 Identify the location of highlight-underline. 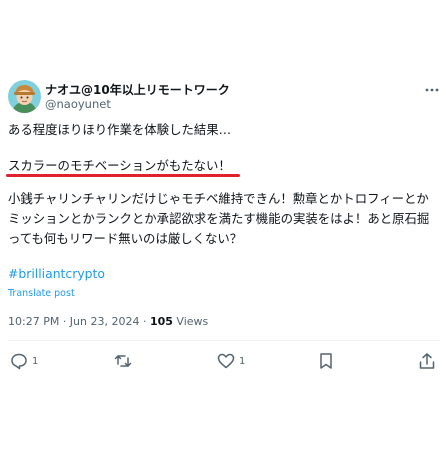
(123, 175).